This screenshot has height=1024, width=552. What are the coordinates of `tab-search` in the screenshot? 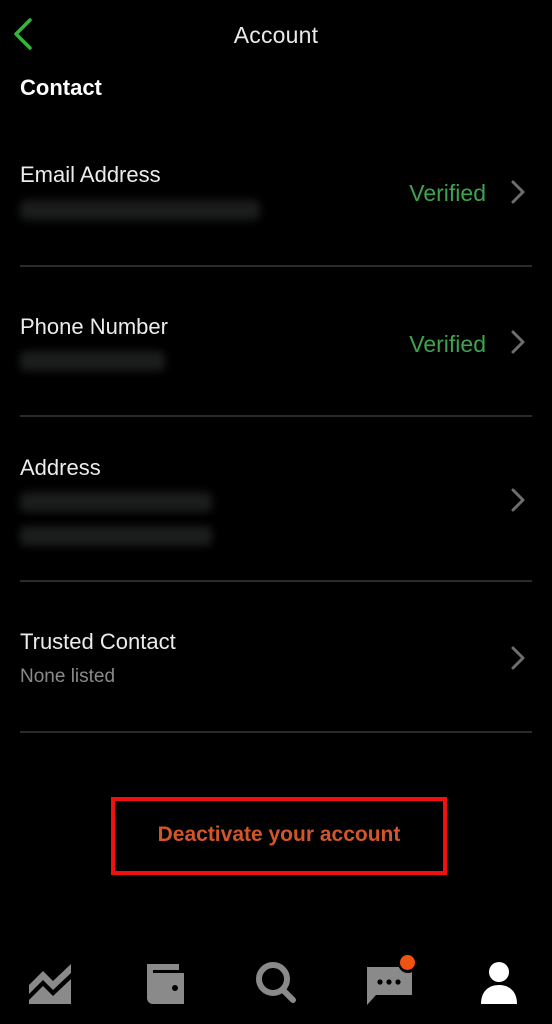 It's located at (276, 982).